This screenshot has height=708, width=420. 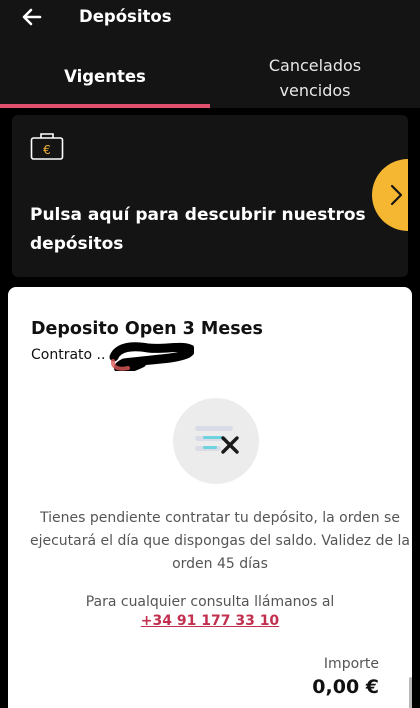 I want to click on document-cancel-icon, so click(x=216, y=441).